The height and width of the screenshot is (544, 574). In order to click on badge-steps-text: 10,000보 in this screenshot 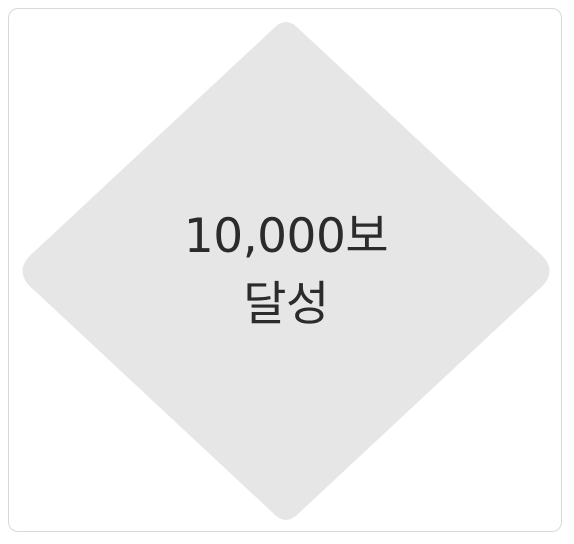, I will do `click(286, 236)`.